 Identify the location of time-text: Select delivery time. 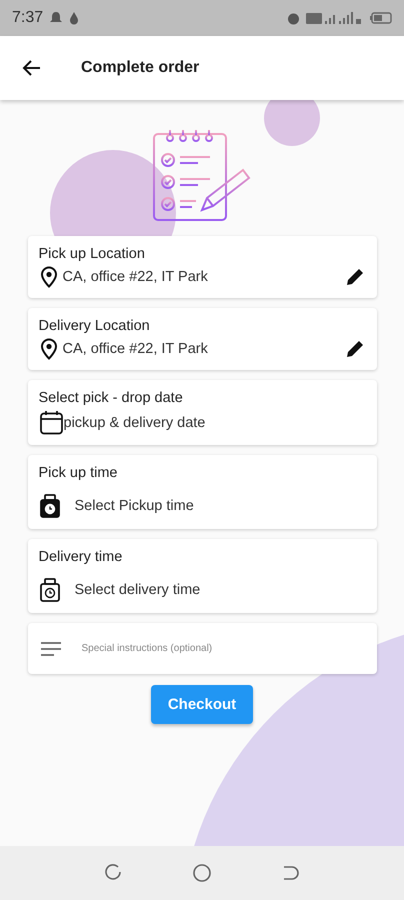
(138, 590).